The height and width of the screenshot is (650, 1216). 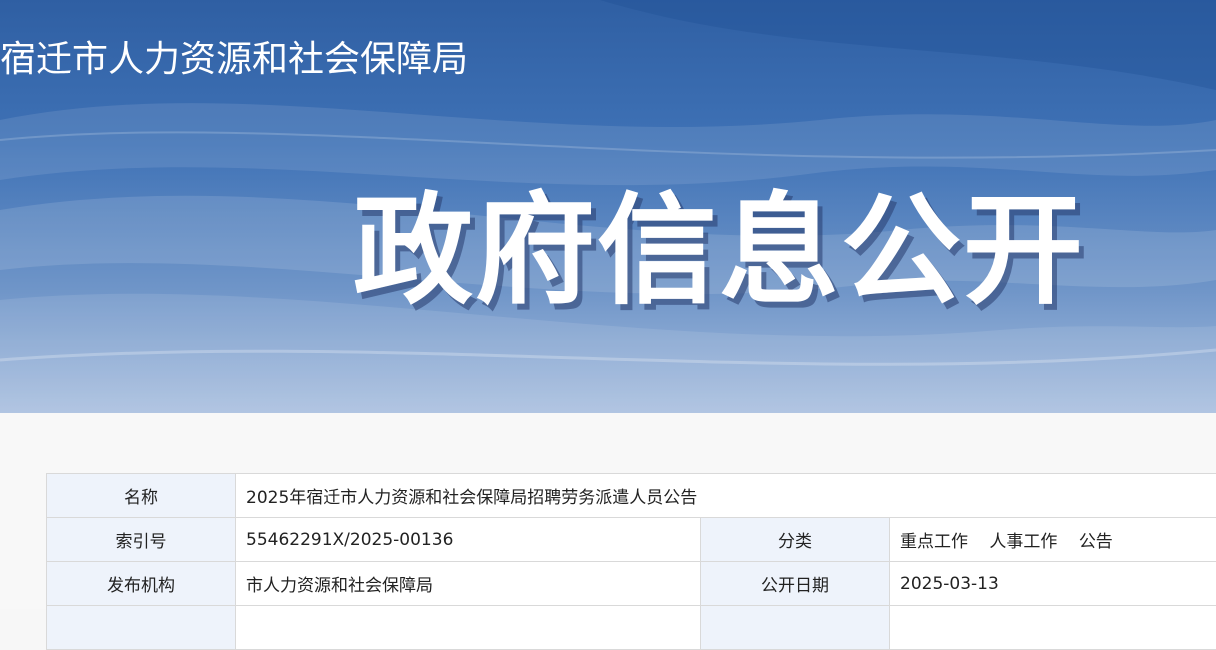 What do you see at coordinates (1053, 584) in the screenshot?
I see `date-value: 2025-03-13` at bounding box center [1053, 584].